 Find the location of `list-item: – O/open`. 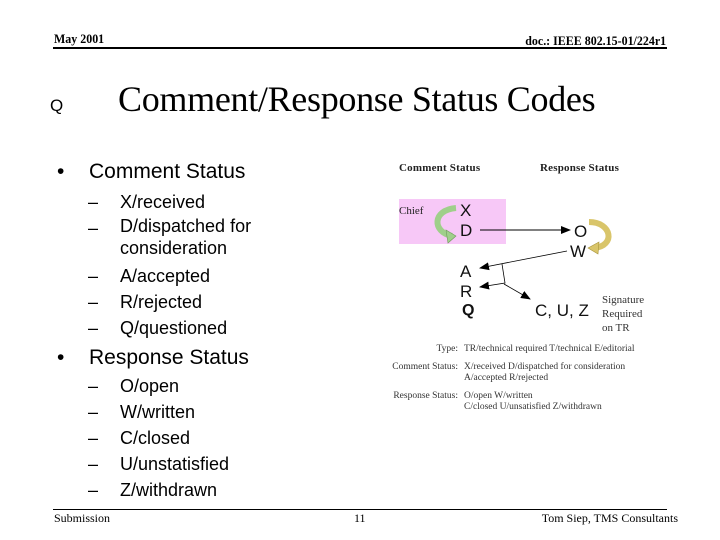

list-item: – O/open is located at coordinates (208, 386).